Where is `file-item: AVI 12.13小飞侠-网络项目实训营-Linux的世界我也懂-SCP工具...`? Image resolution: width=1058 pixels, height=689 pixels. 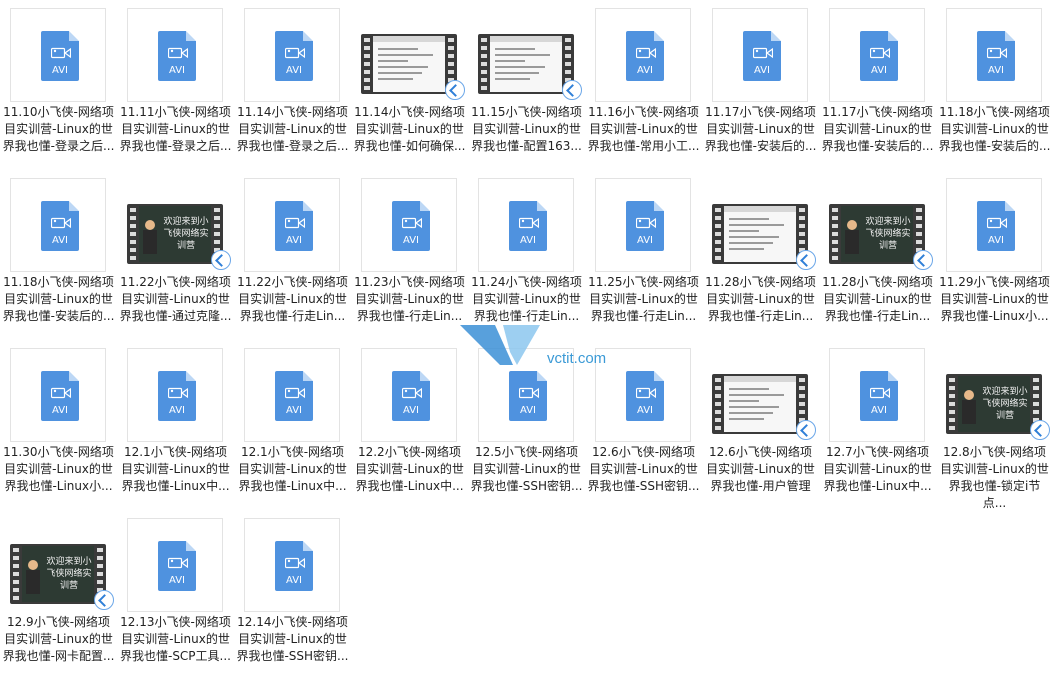 file-item: AVI 12.13小飞侠-网络项目实训营-Linux的世界我也懂-SCP工具... is located at coordinates (175, 595).